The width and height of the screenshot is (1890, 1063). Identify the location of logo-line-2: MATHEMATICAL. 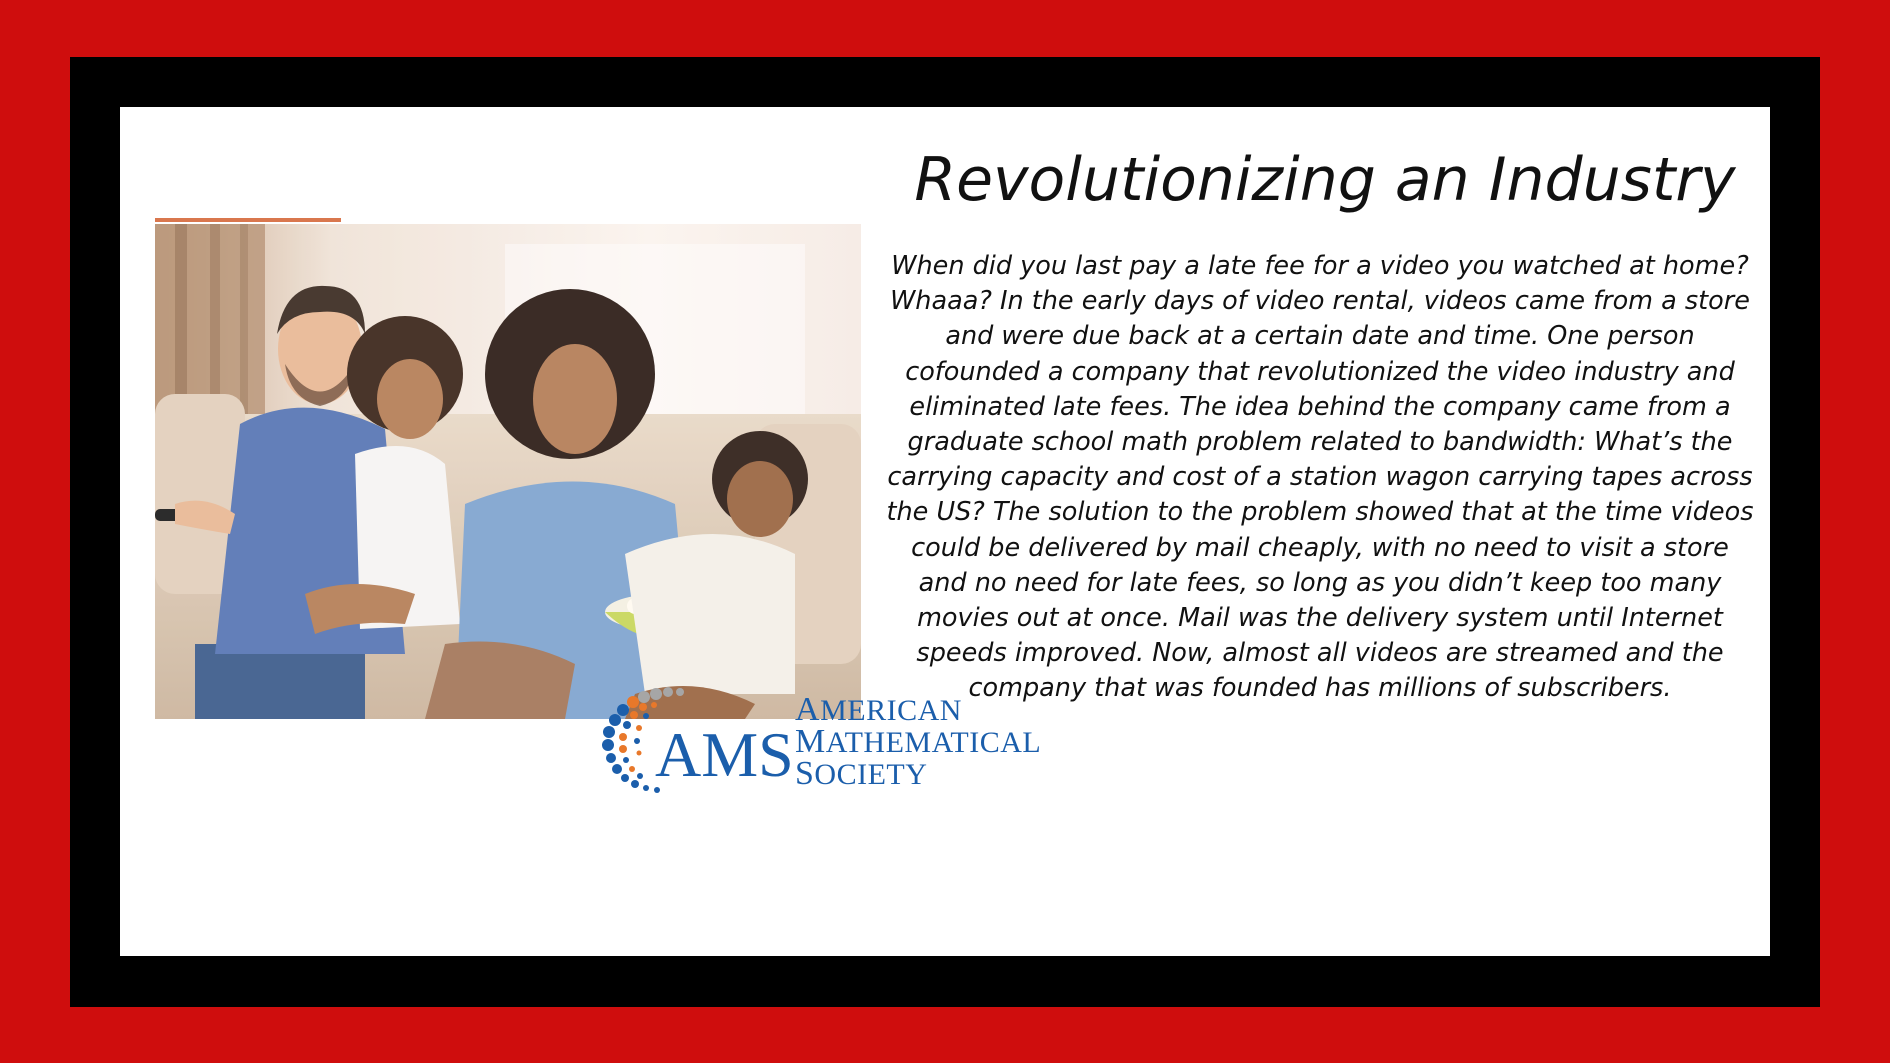
(918, 741).